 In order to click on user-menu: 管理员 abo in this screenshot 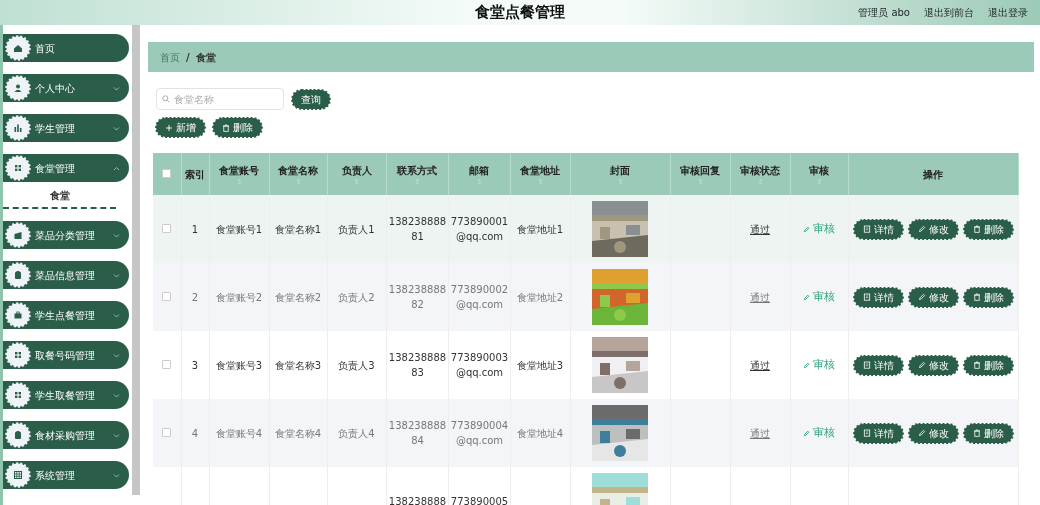, I will do `click(884, 12)`.